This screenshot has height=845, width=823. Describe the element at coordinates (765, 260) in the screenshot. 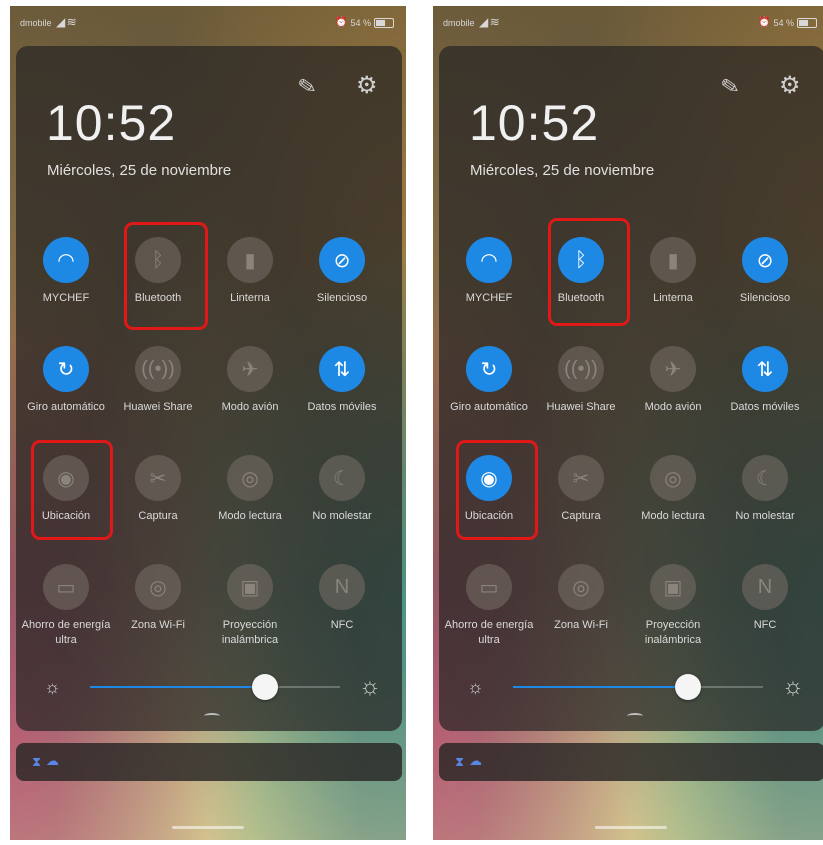

I see `silent-bell-icon: ⊘` at that location.